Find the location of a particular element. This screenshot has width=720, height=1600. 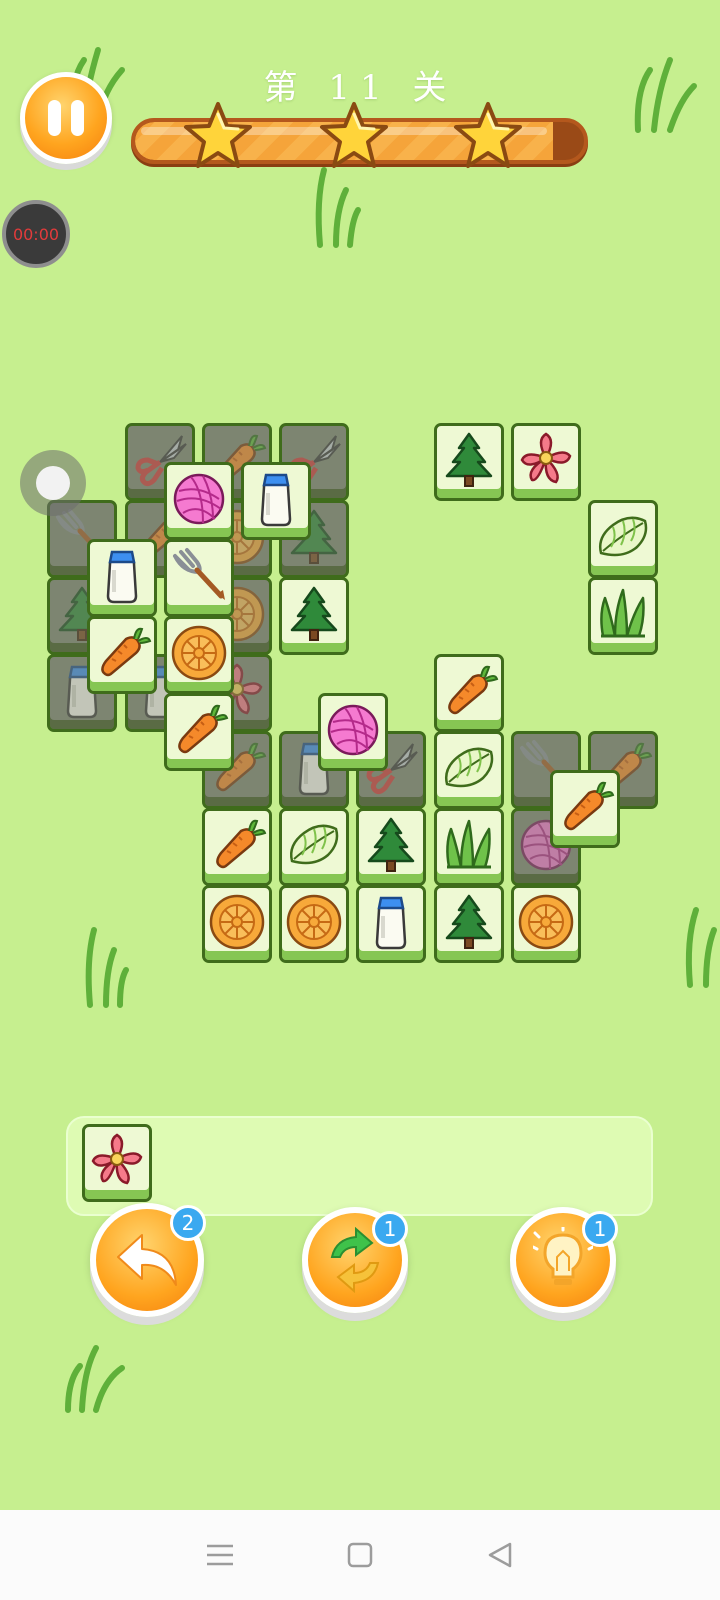

shuffle-button: 1 is located at coordinates (355, 1260).